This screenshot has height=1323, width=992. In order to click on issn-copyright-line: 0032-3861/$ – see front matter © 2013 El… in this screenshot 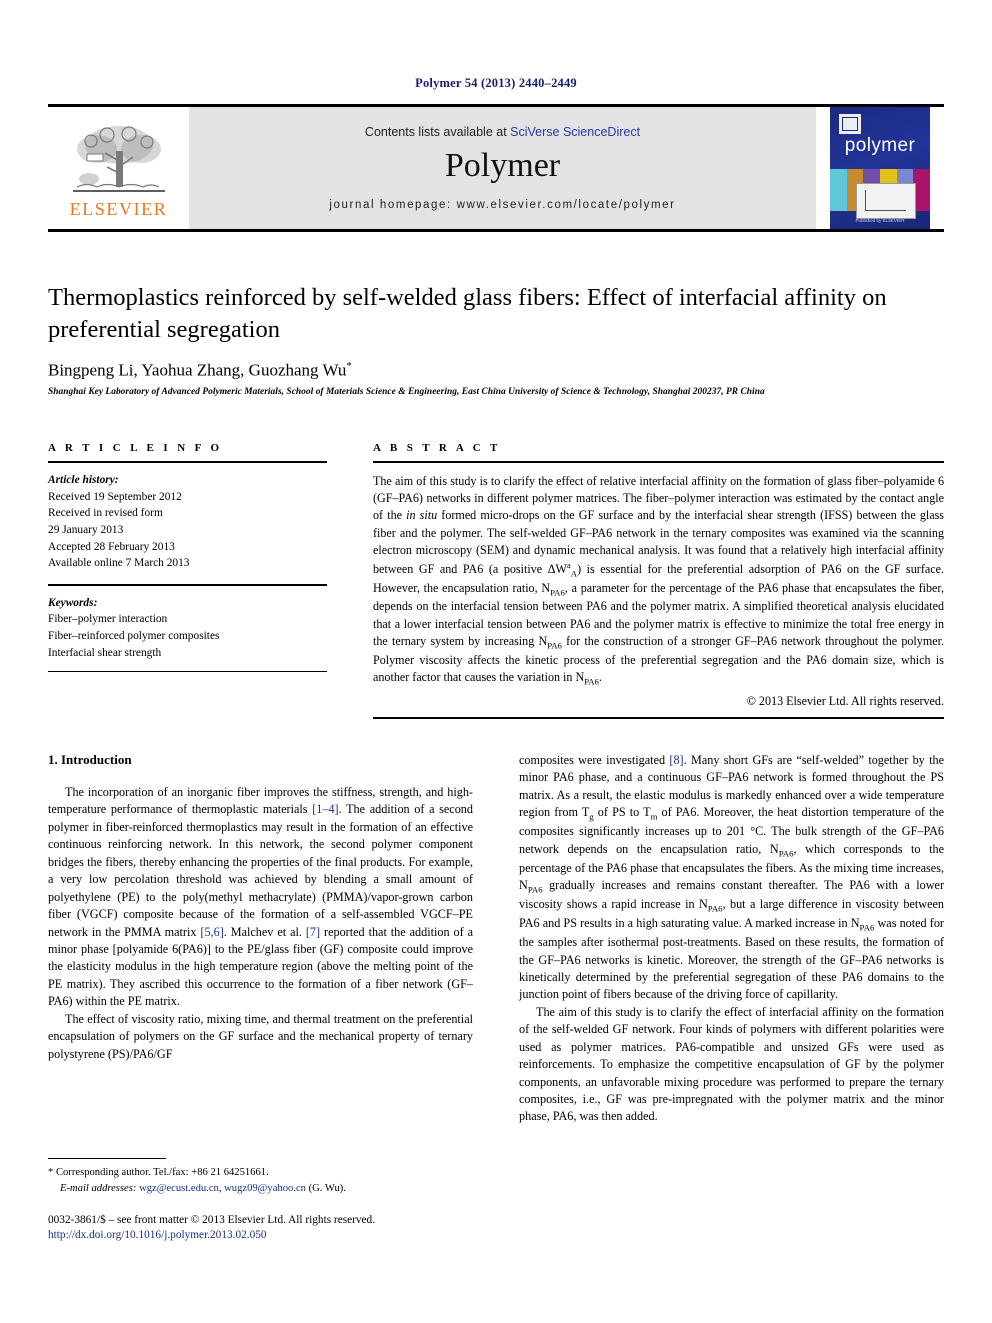, I will do `click(212, 1220)`.